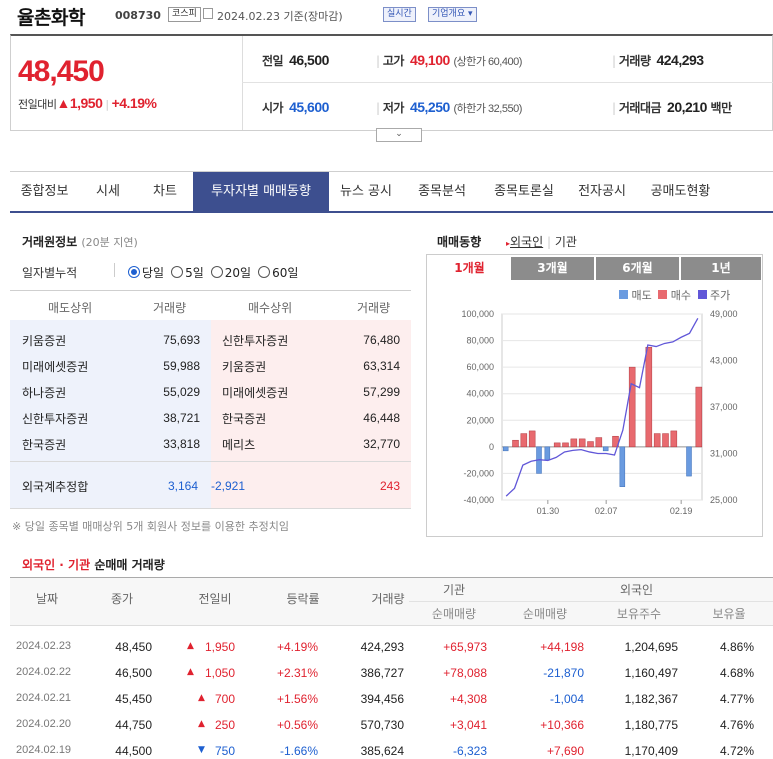 This screenshot has height=759, width=773. What do you see at coordinates (478, 500) in the screenshot?
I see `y-tick-left: -40,000` at bounding box center [478, 500].